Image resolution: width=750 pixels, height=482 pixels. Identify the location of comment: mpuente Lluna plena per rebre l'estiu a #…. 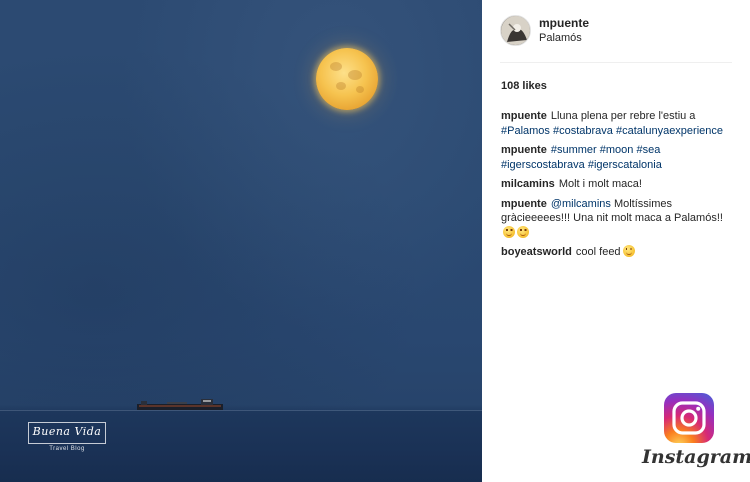
(617, 123).